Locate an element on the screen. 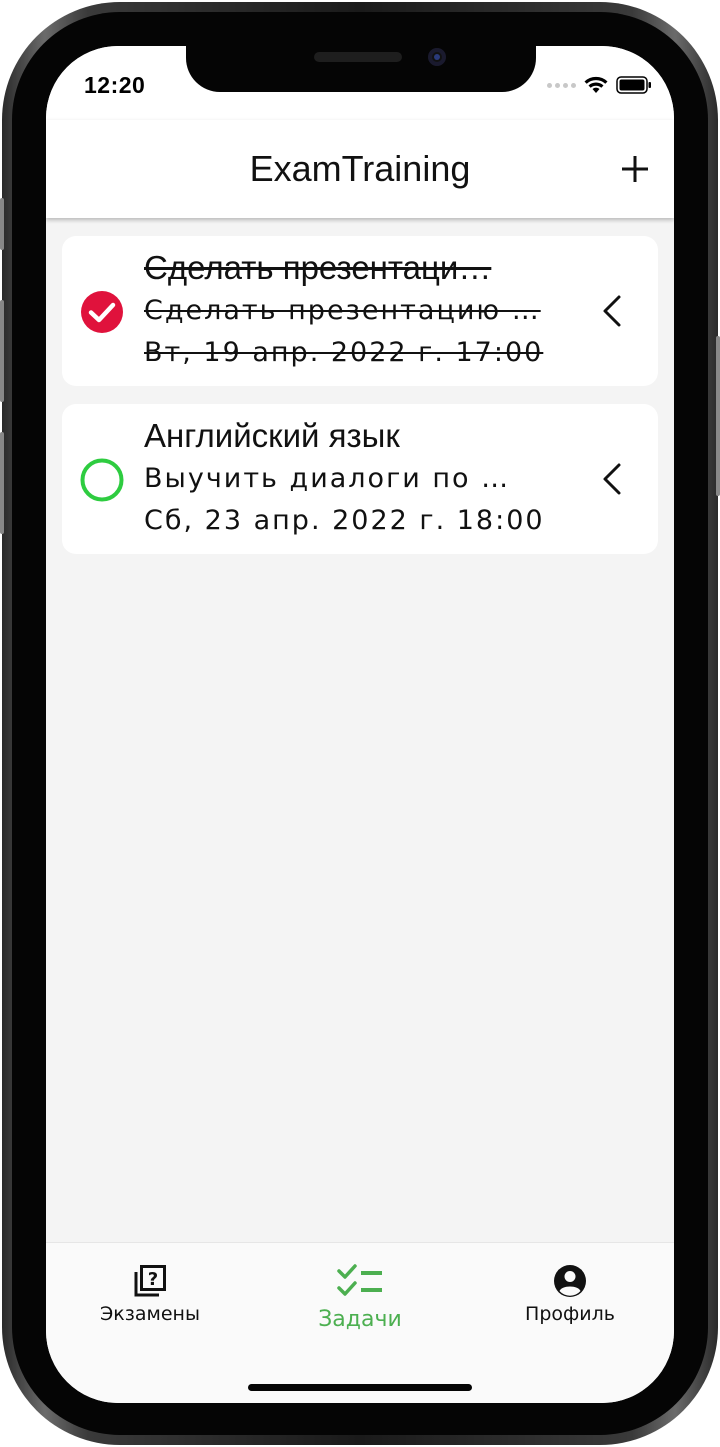 The image size is (720, 1447). plus-icon is located at coordinates (635, 169).